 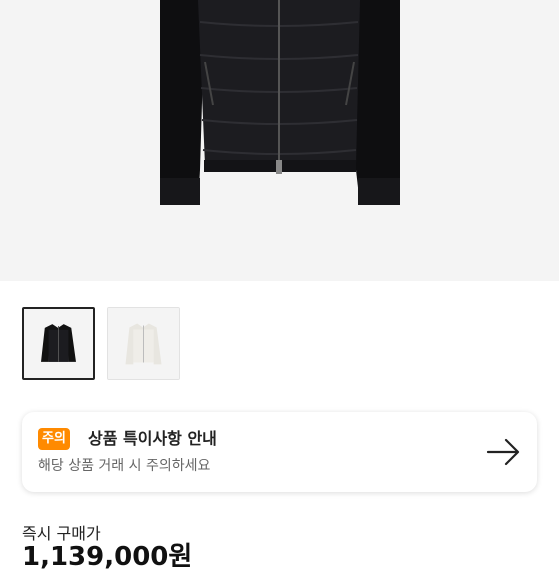 I want to click on thumbnail-black-jacket, so click(x=58, y=343).